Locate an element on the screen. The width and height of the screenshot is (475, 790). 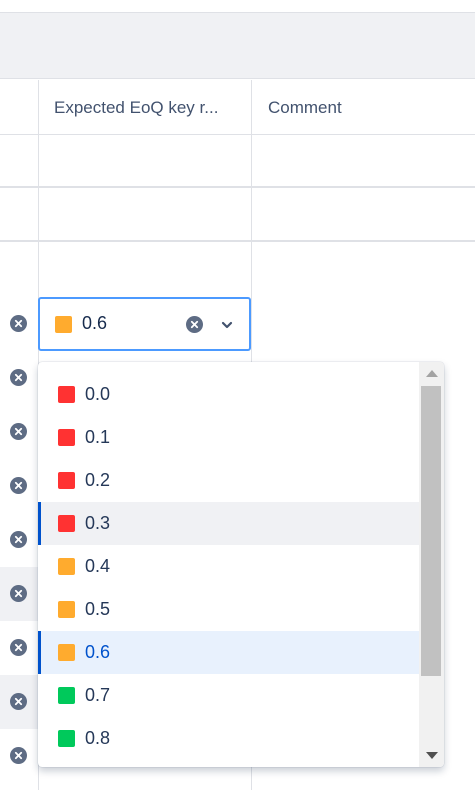
scroll-thumb is located at coordinates (431, 531).